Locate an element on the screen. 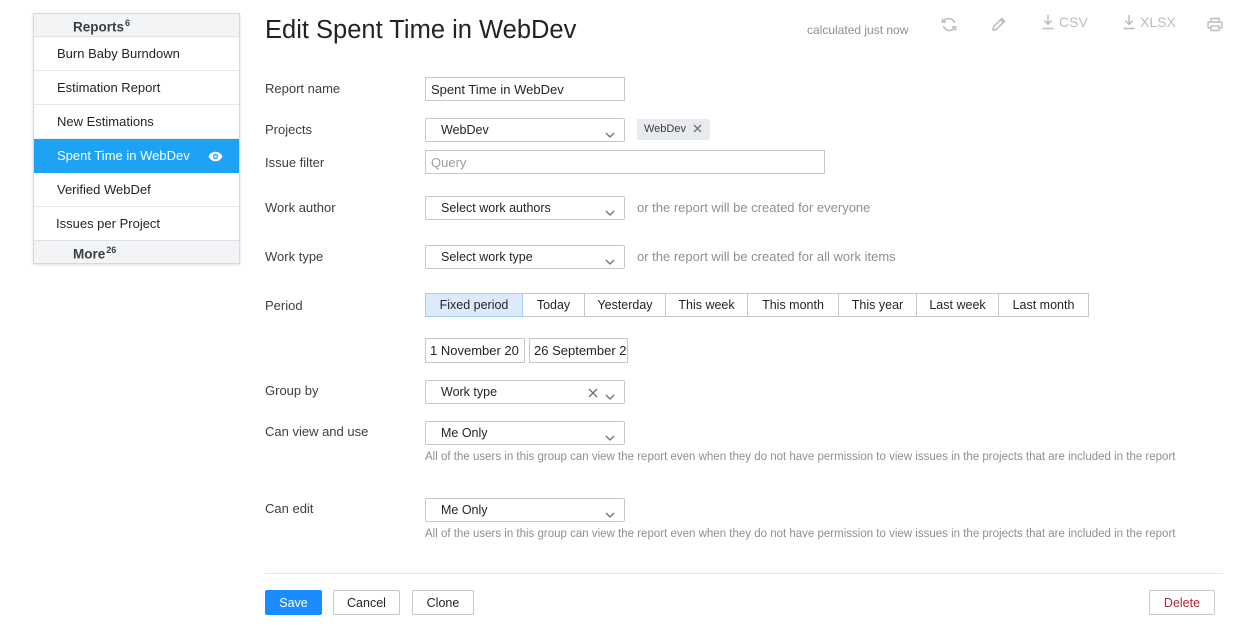 This screenshot has width=1255, height=635. group-by-label: Group by is located at coordinates (292, 390).